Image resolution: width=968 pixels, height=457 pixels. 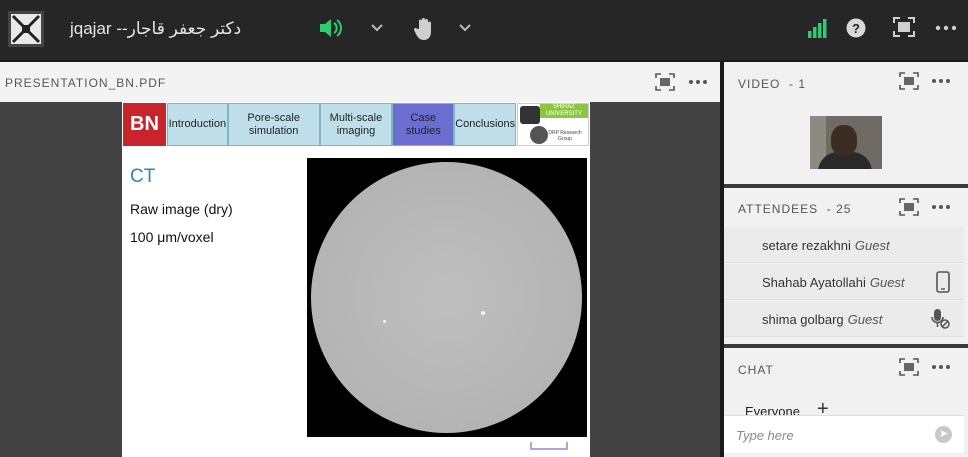 What do you see at coordinates (549, 446) in the screenshot?
I see `slide-marker` at bounding box center [549, 446].